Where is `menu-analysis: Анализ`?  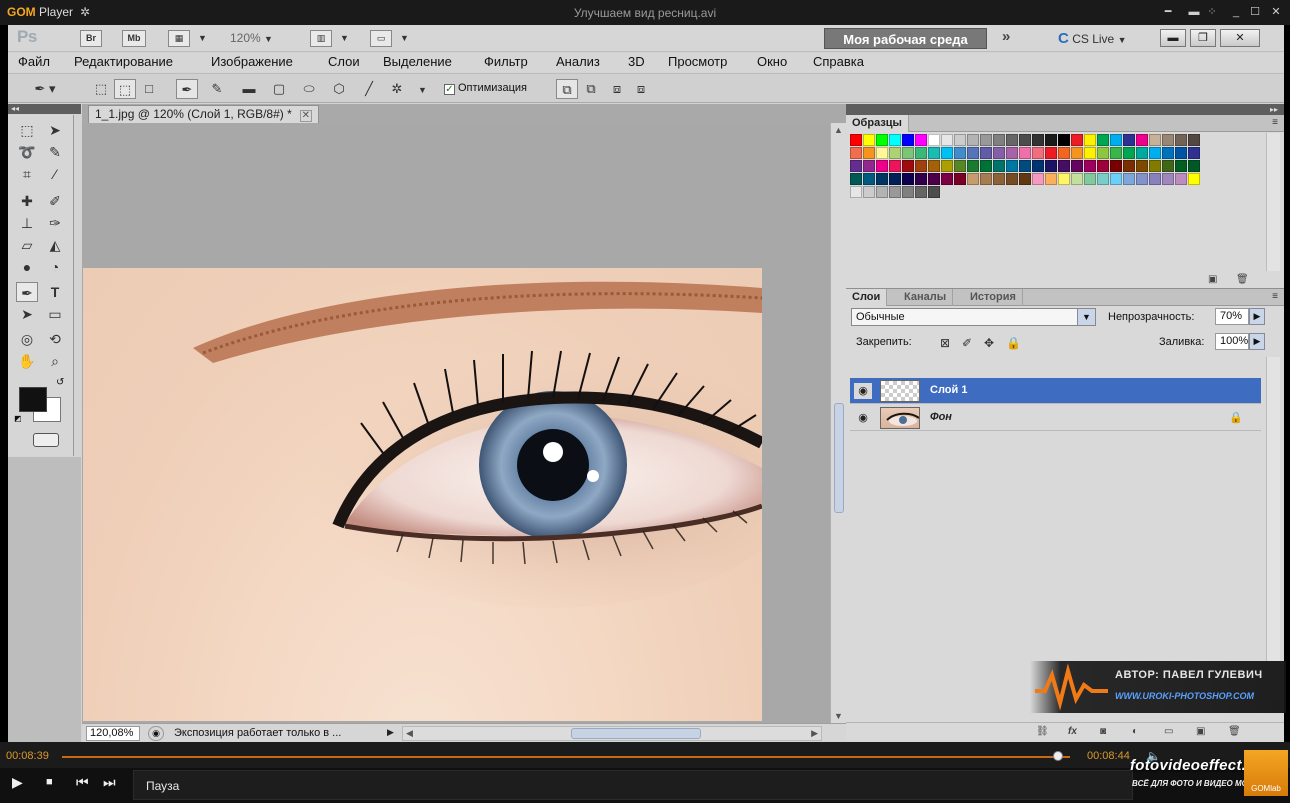
menu-analysis: Анализ is located at coordinates (578, 61).